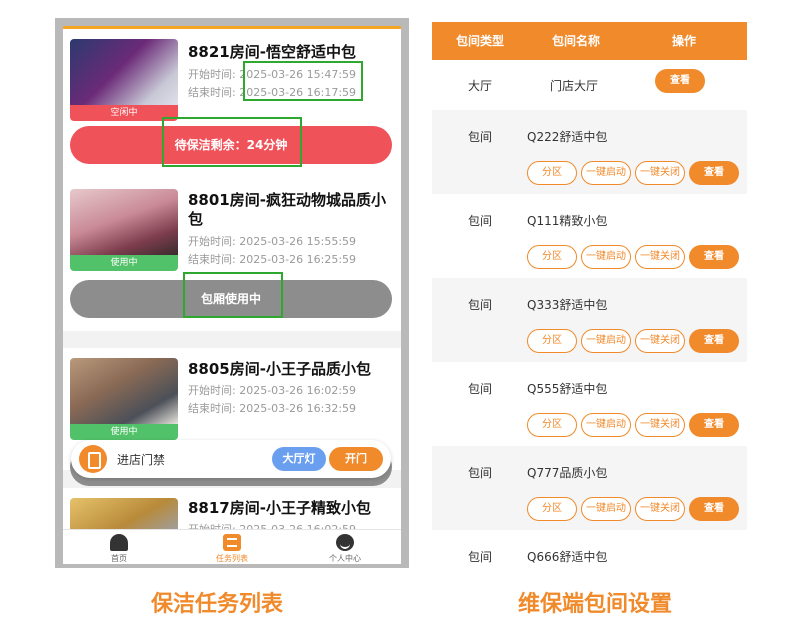 This screenshot has width=800, height=641. What do you see at coordinates (141, 460) in the screenshot?
I see `door-access-label: 进店门禁` at bounding box center [141, 460].